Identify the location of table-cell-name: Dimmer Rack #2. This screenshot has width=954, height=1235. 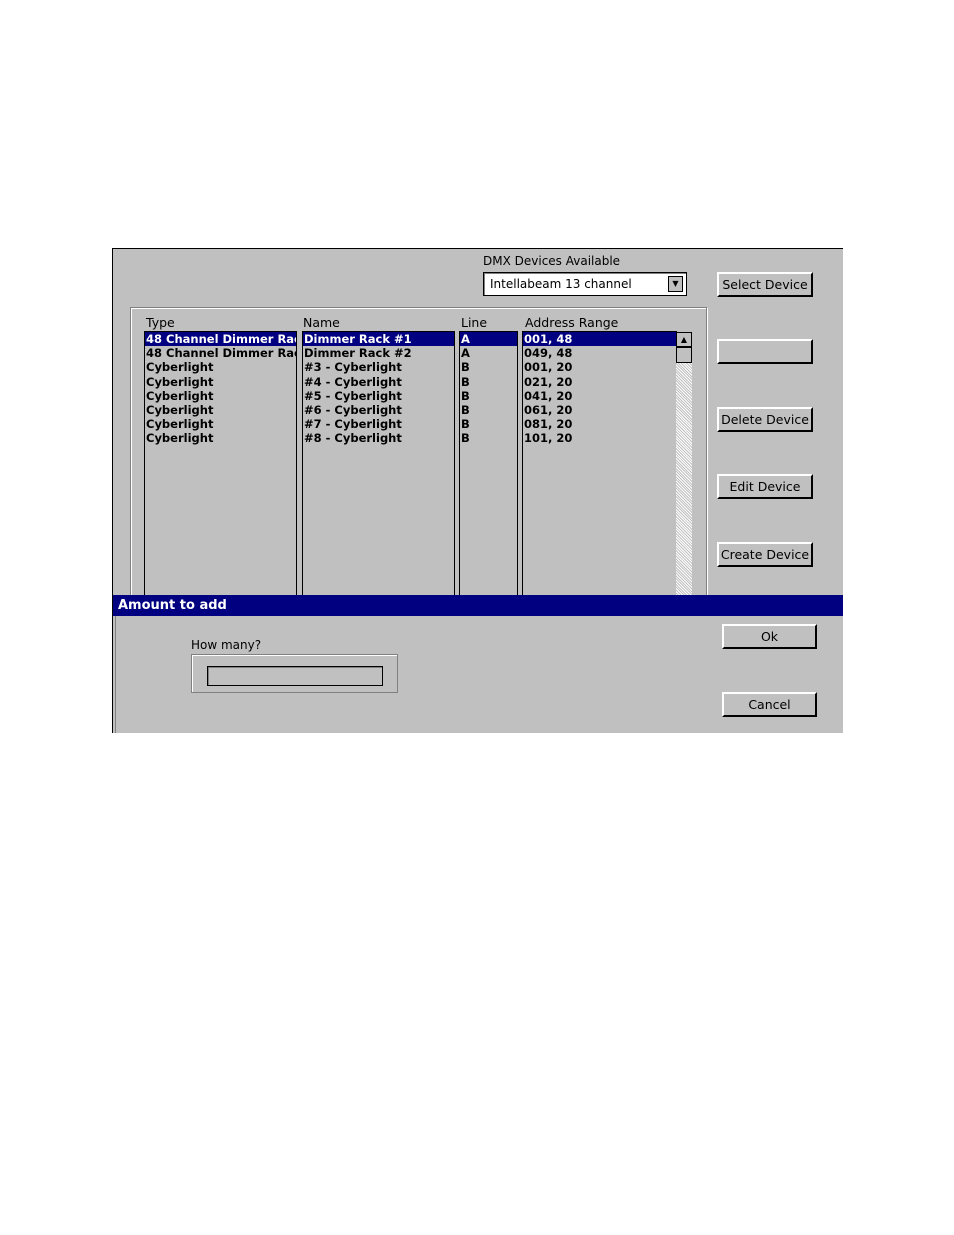
(378, 353).